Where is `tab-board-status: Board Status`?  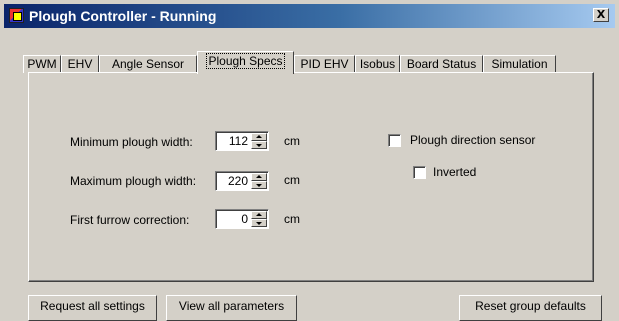
tab-board-status: Board Status is located at coordinates (441, 64).